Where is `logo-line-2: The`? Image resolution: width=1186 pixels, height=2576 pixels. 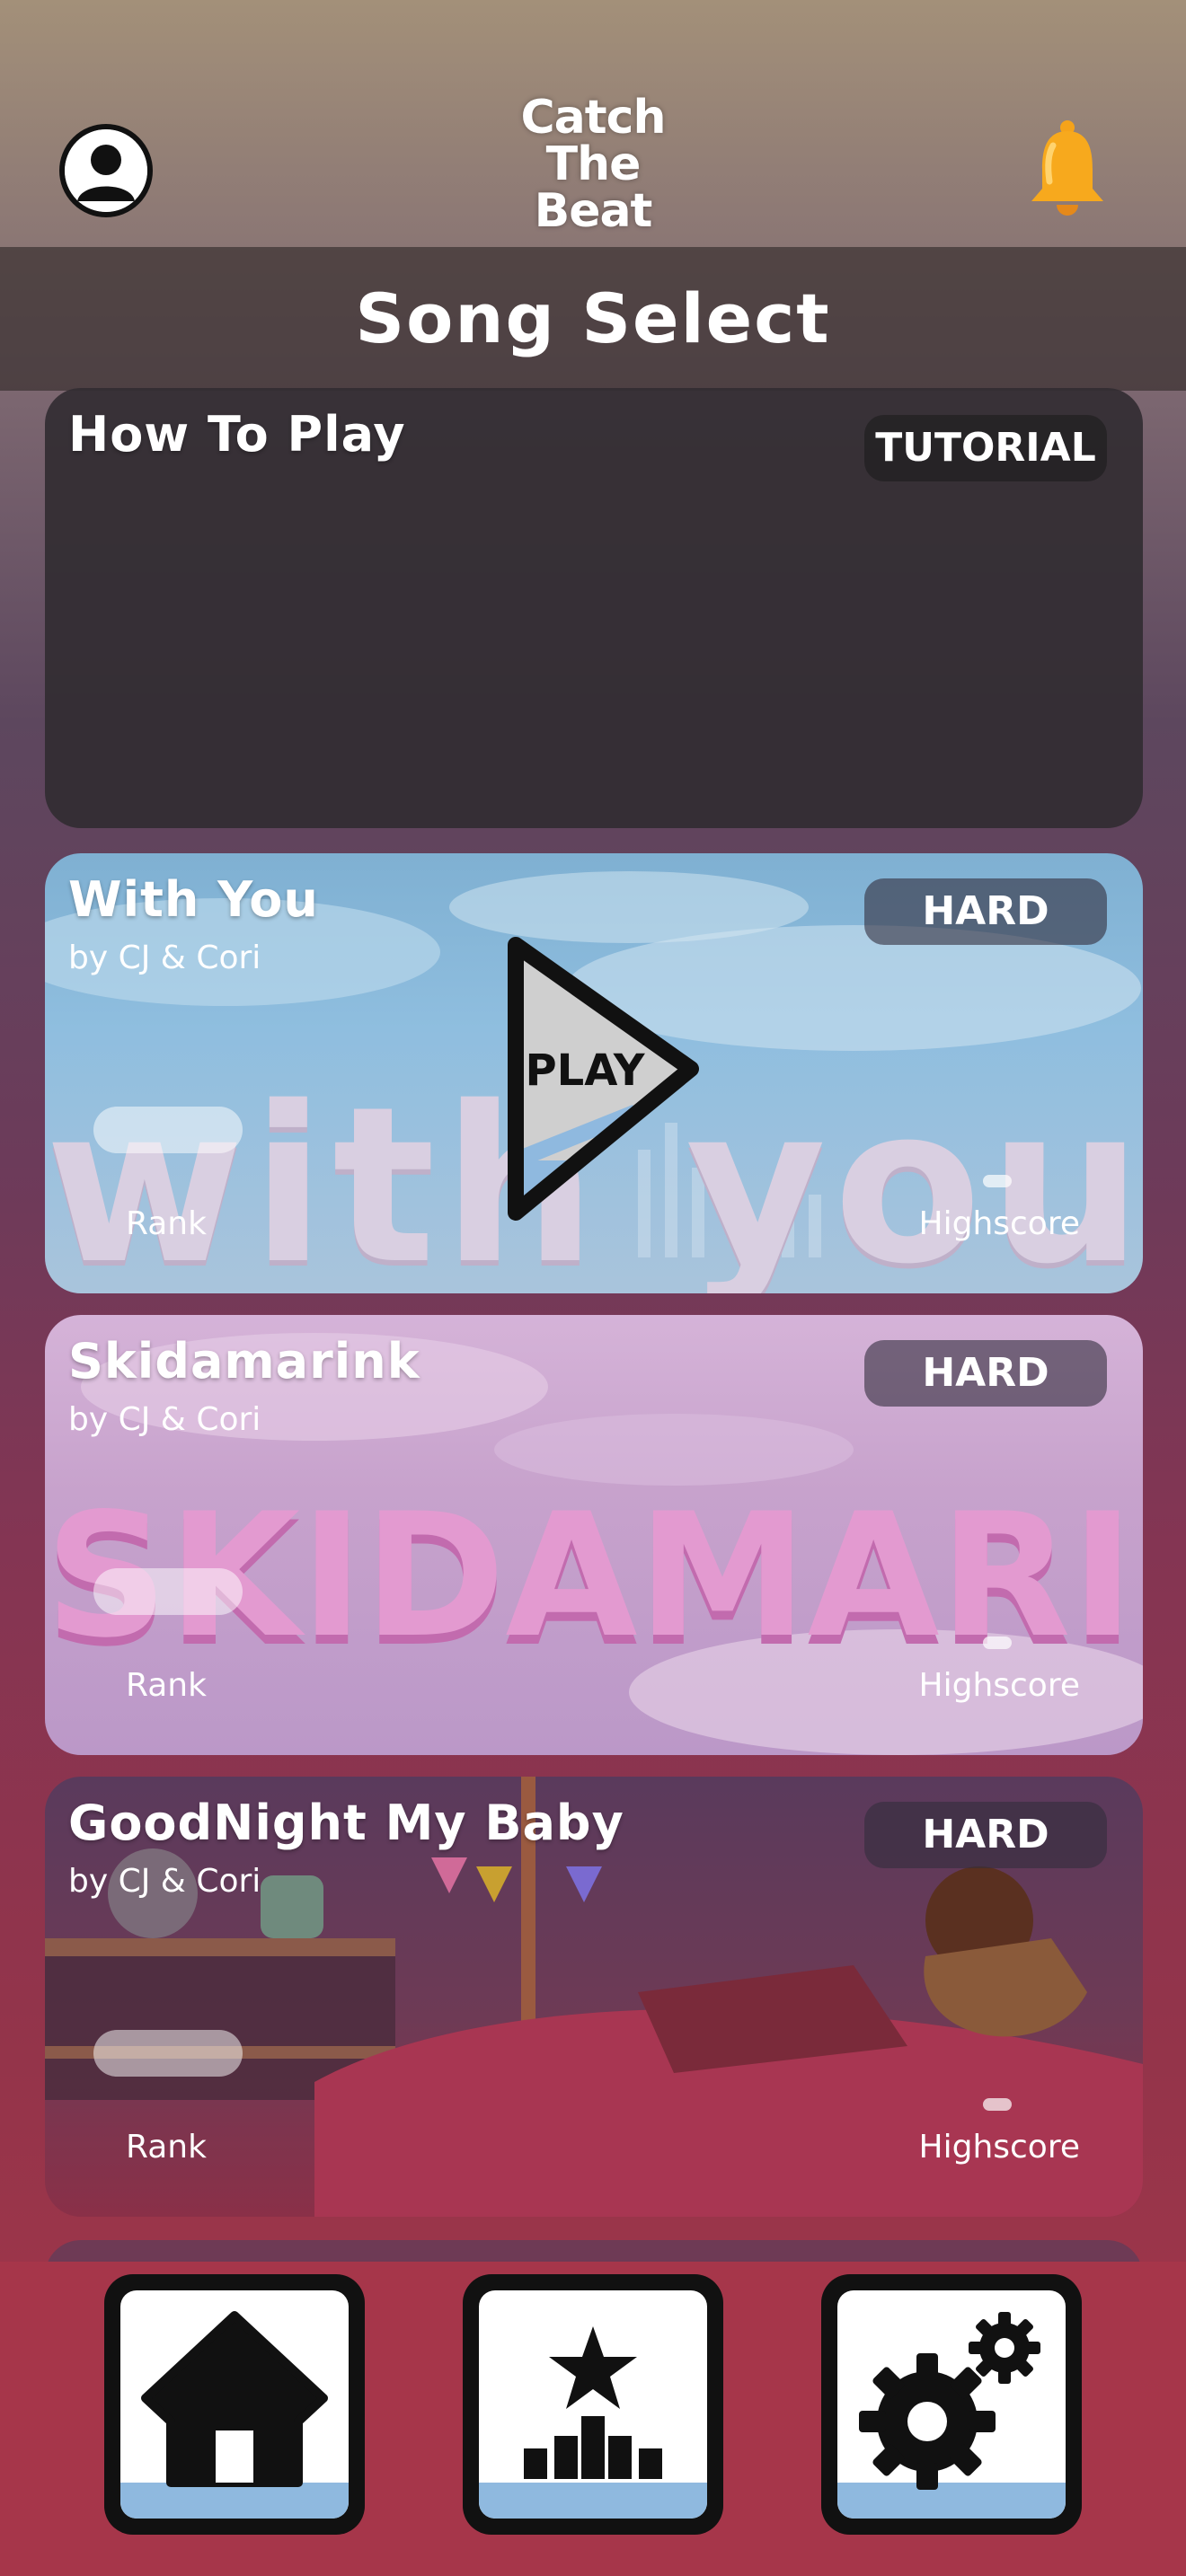
logo-line-2: The is located at coordinates (593, 164).